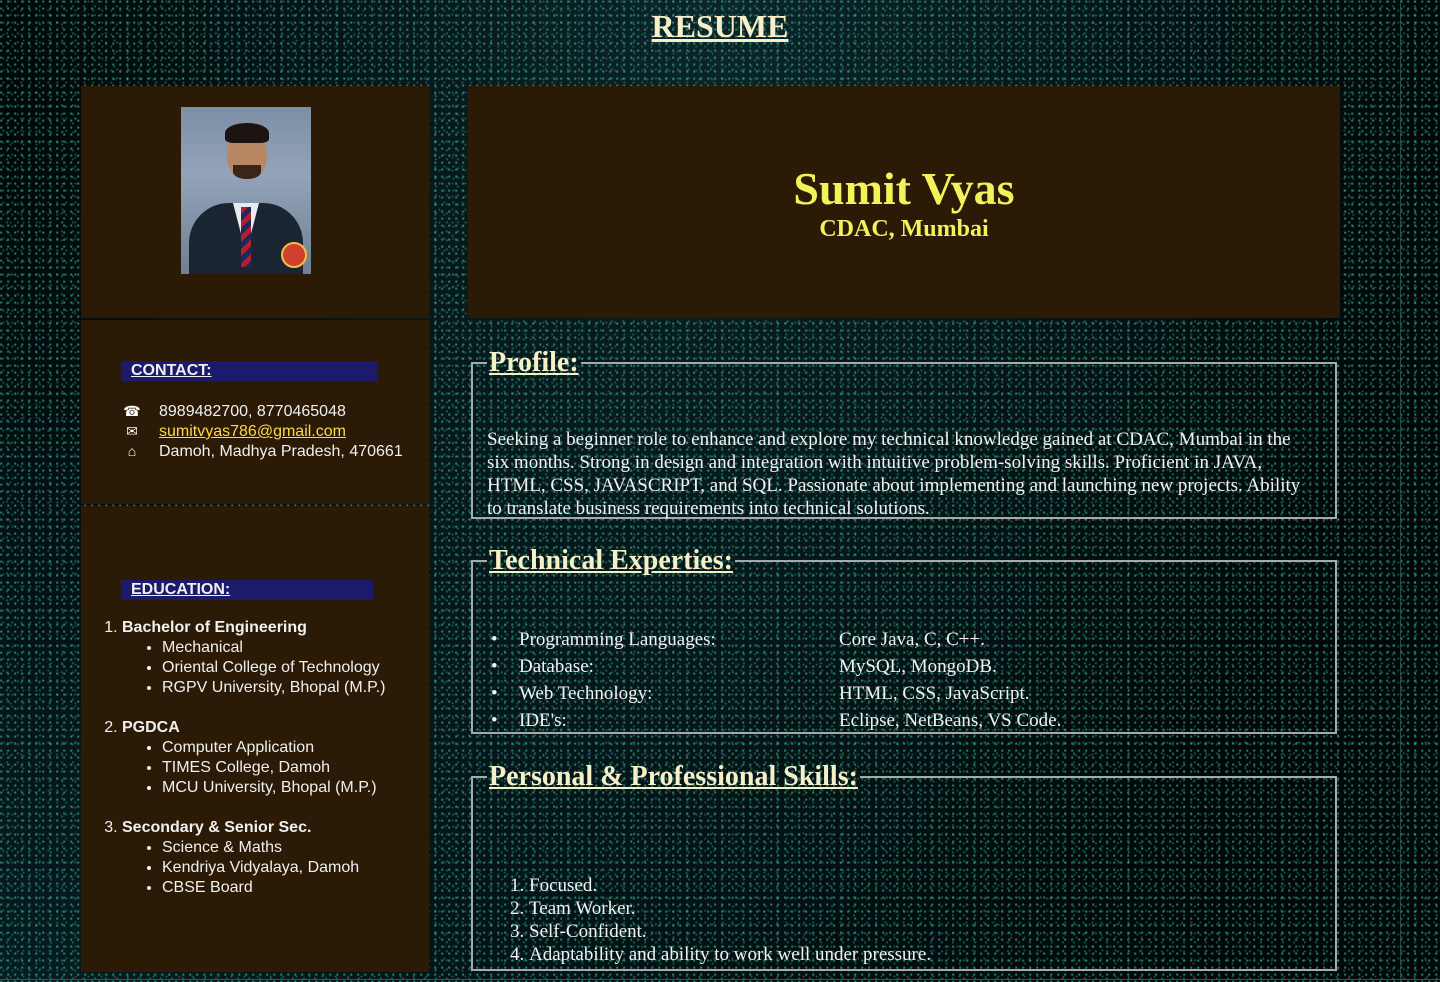  I want to click on person-name: Sumit Vyas, so click(904, 188).